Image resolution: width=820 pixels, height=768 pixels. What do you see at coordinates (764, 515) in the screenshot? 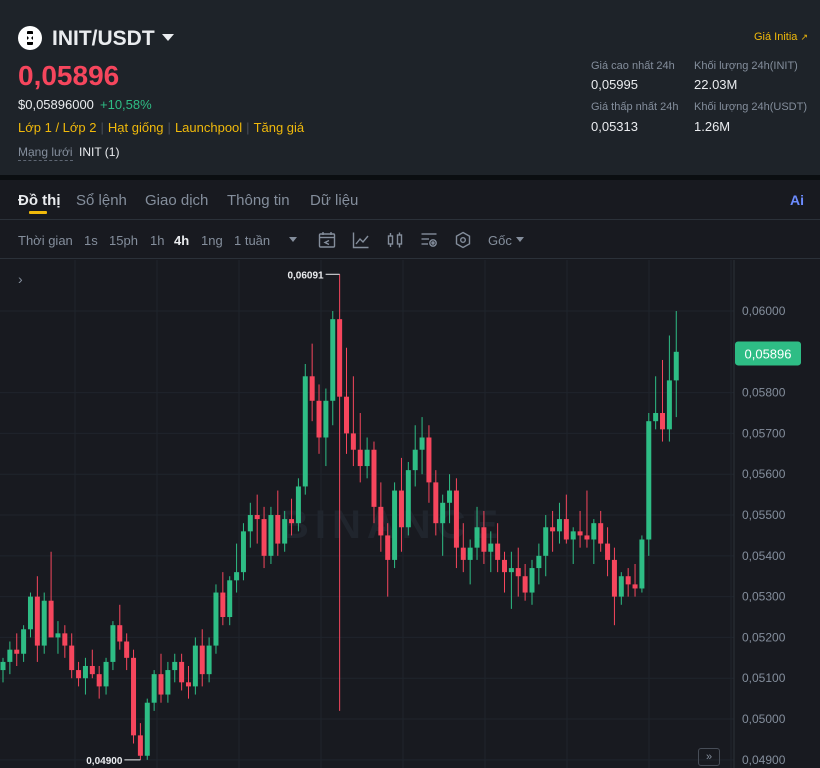
I see `y-axis-tick-label: 0,05500` at bounding box center [764, 515].